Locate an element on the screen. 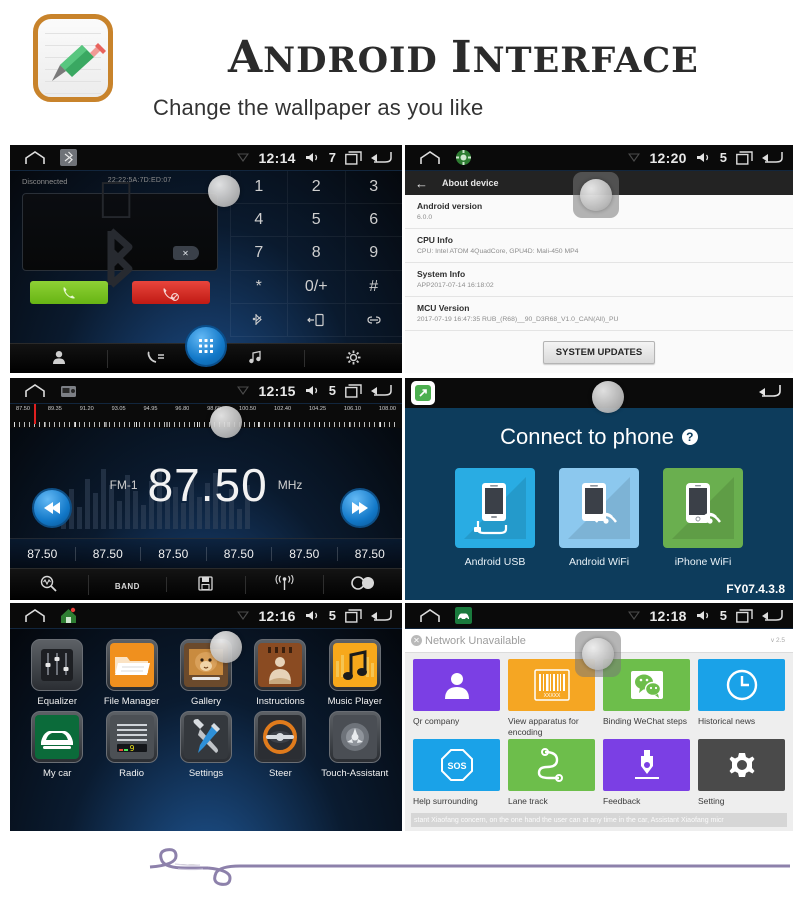 The image size is (800, 920). key-2: 2 is located at coordinates (316, 188).